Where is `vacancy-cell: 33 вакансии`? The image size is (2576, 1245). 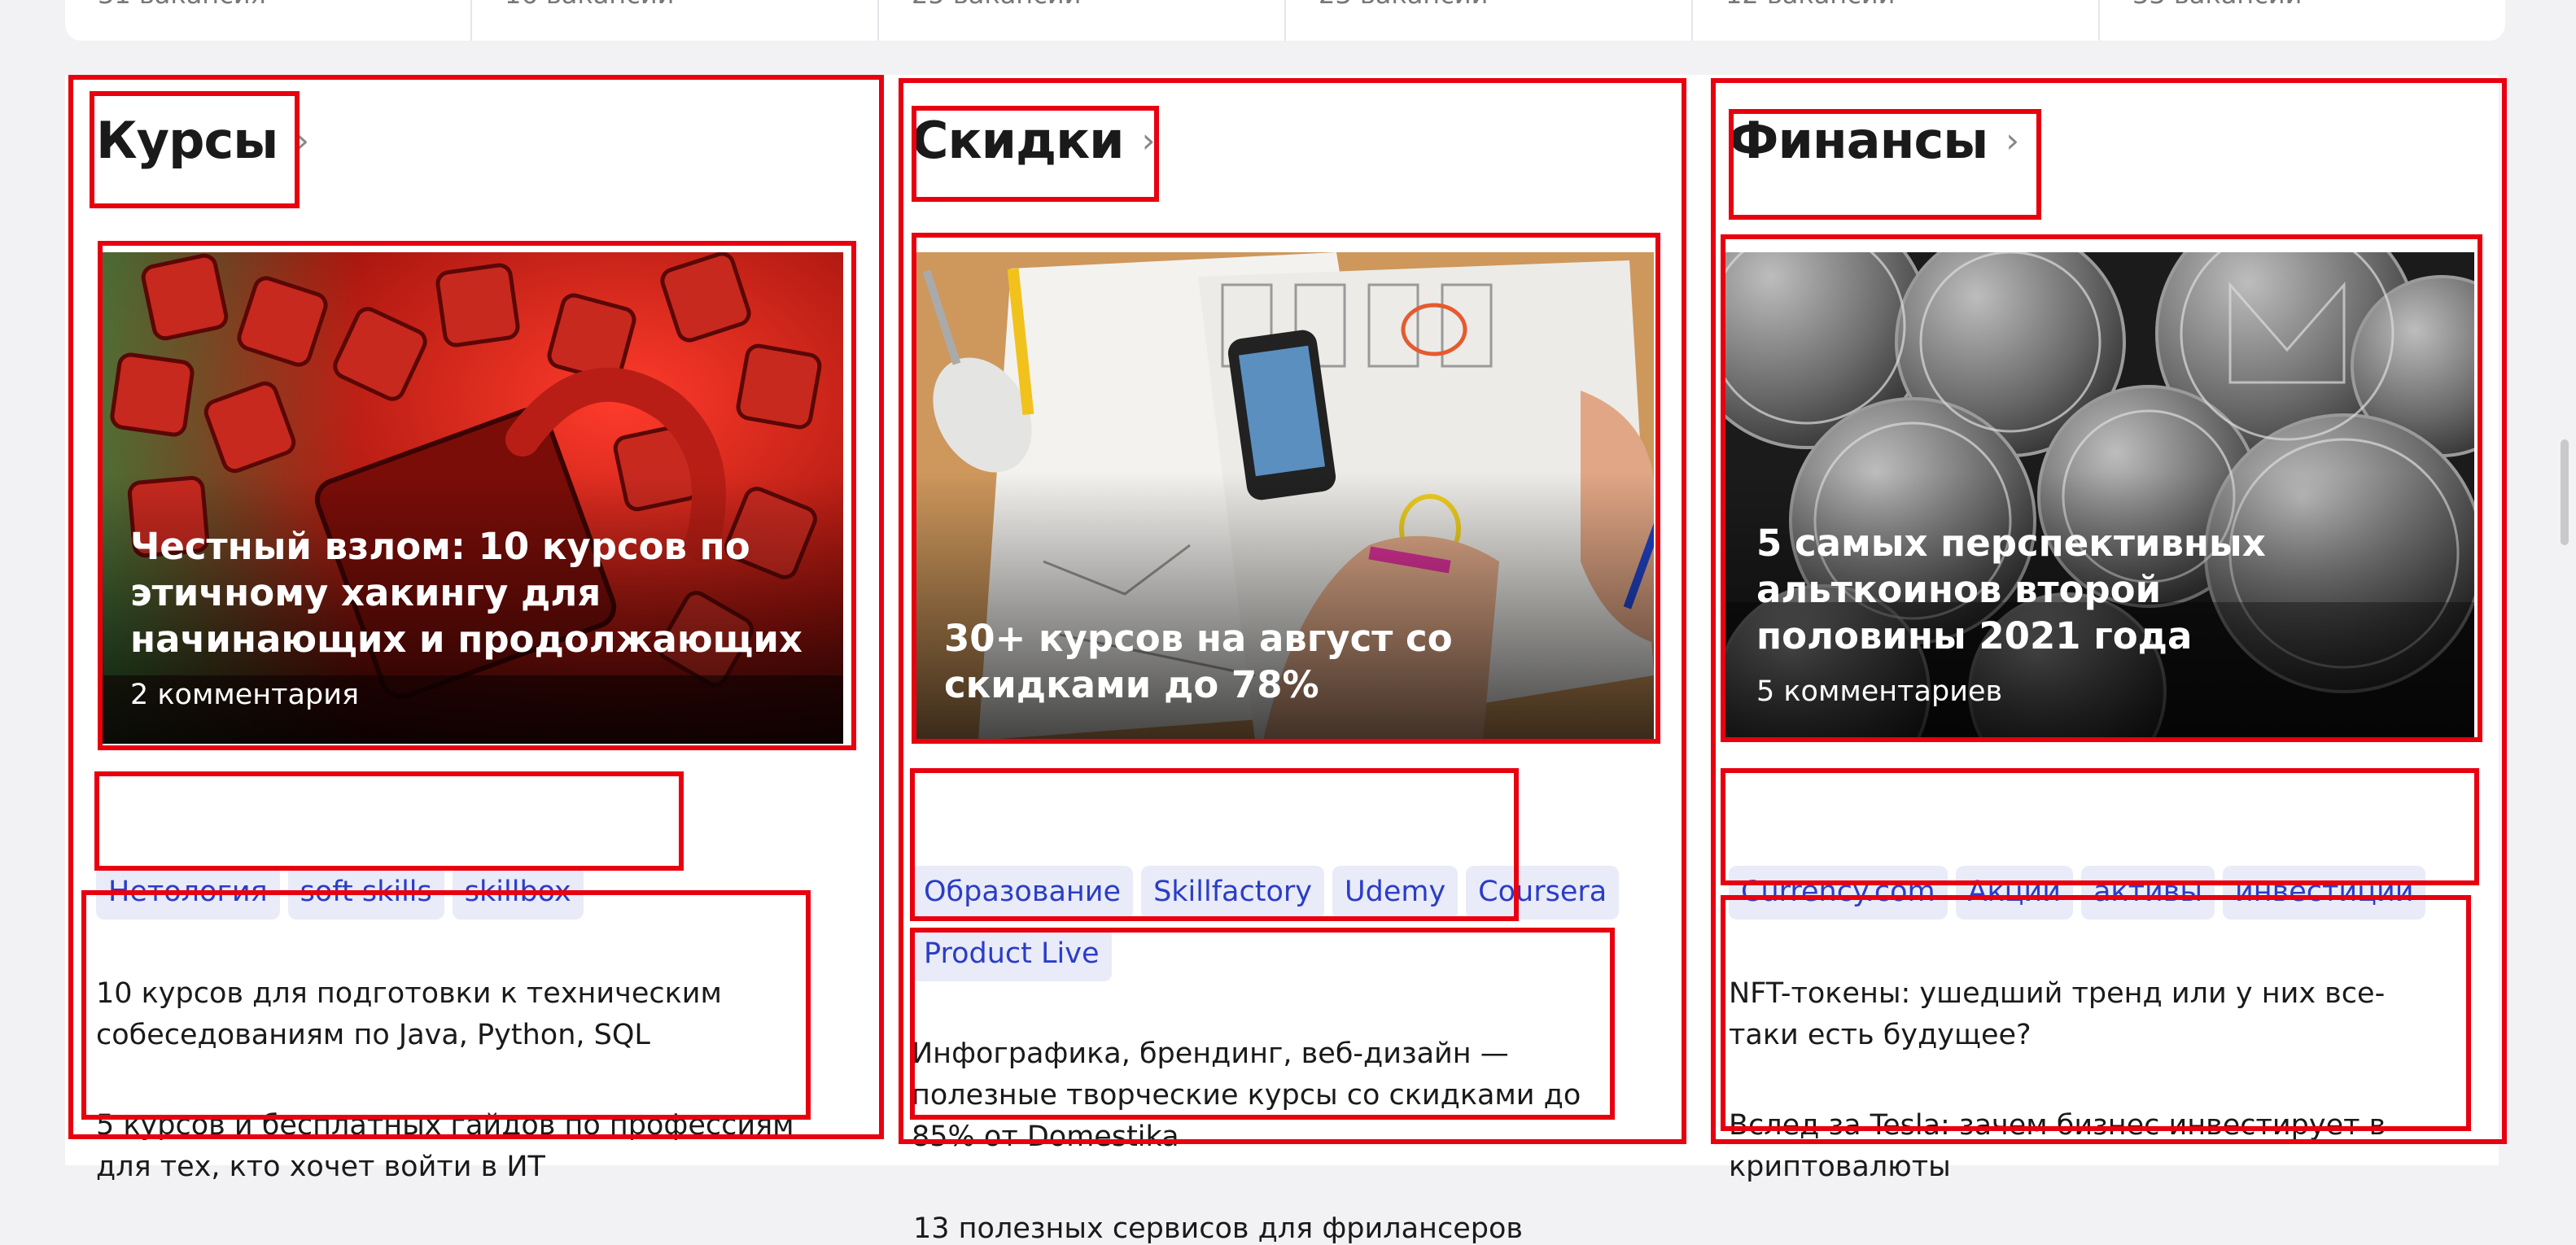
vacancy-cell: 33 вакансии is located at coordinates (2302, 20).